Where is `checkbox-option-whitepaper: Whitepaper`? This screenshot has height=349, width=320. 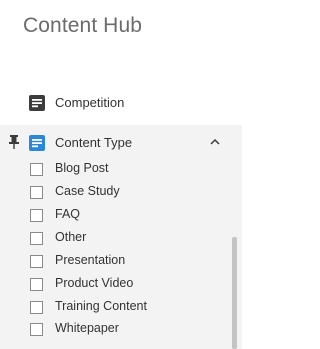 checkbox-option-whitepaper: Whitepaper is located at coordinates (130, 330).